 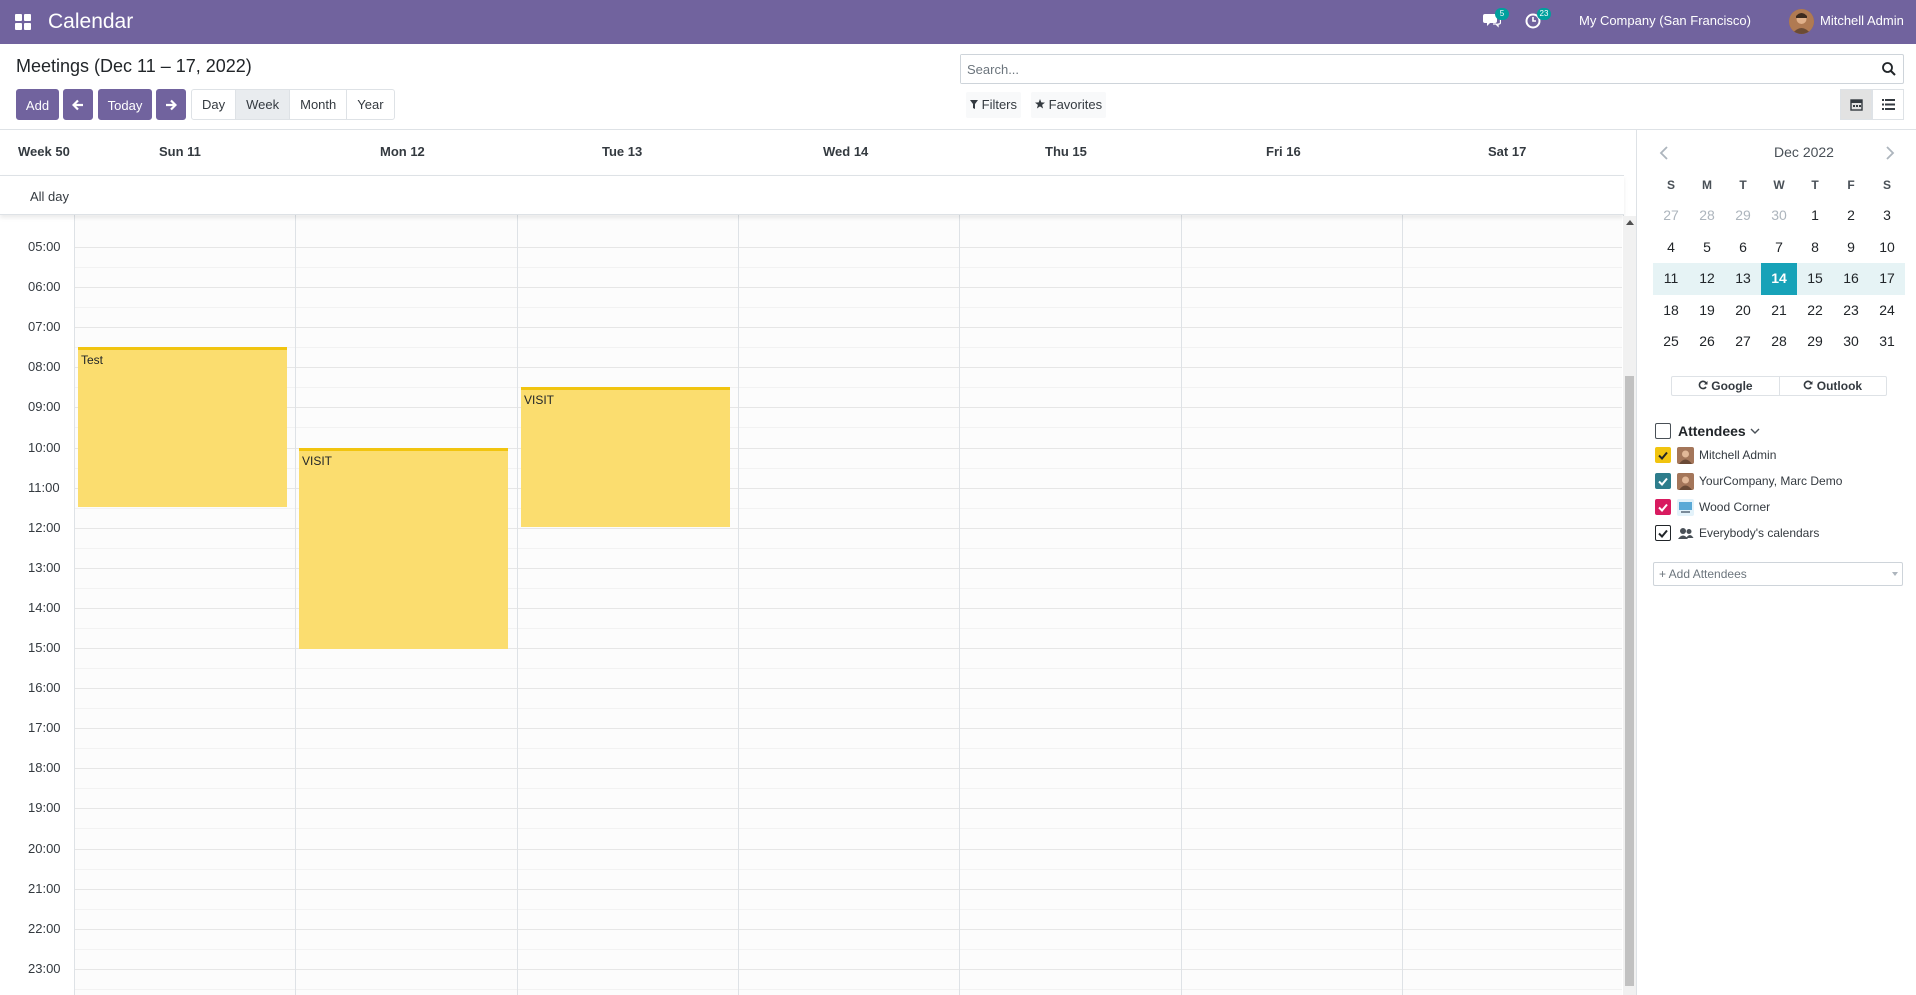 What do you see at coordinates (370, 104) in the screenshot?
I see `scale-year-button: Year` at bounding box center [370, 104].